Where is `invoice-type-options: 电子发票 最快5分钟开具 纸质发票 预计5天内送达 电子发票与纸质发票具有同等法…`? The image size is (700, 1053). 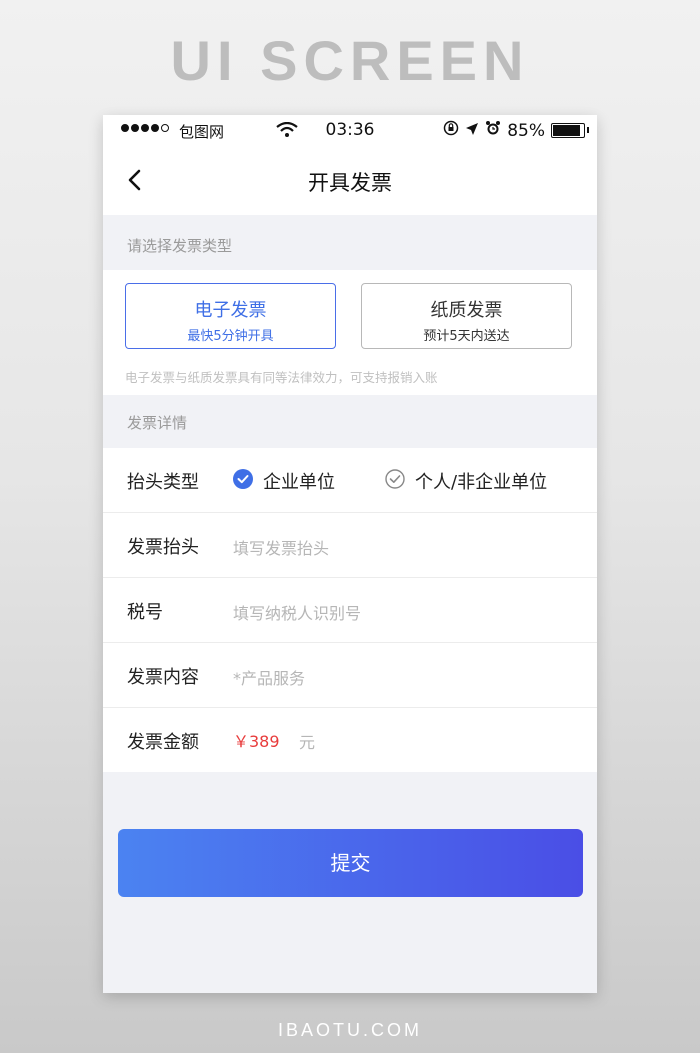
invoice-type-options: 电子发票 最快5分钟开具 纸质发票 预计5天内送达 电子发票与纸质发票具有同等法… is located at coordinates (350, 332).